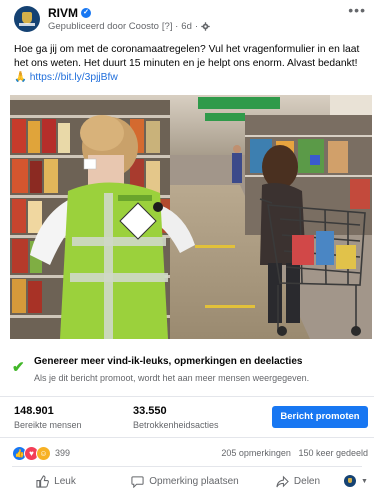  I want to click on reach-stat: 148.901 Bereikte mensen, so click(48, 417).